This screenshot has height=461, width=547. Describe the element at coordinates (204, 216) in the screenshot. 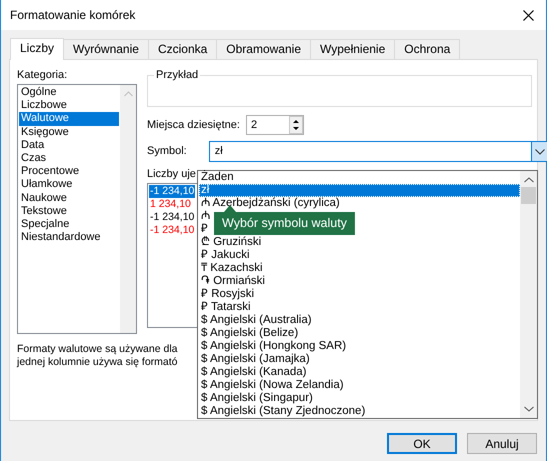

I see `dropdown-option: ₼` at that location.